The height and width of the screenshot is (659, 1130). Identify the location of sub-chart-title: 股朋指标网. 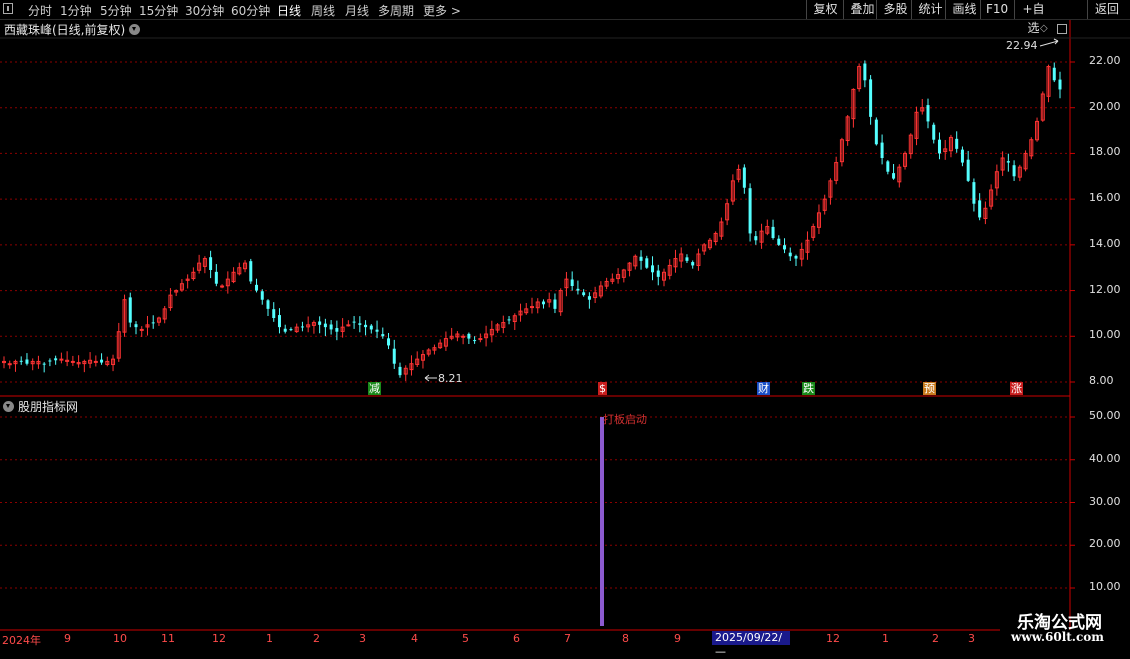
(48, 407).